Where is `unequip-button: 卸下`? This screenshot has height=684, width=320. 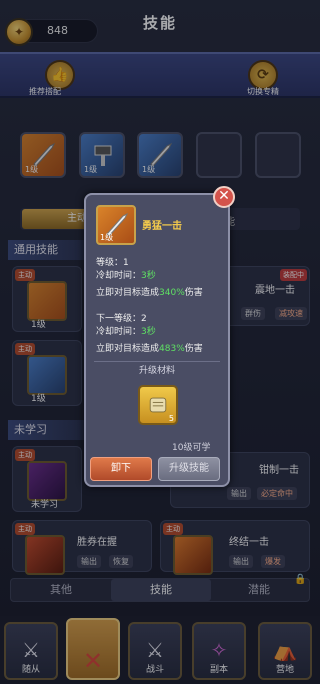 unequip-button: 卸下 is located at coordinates (121, 469).